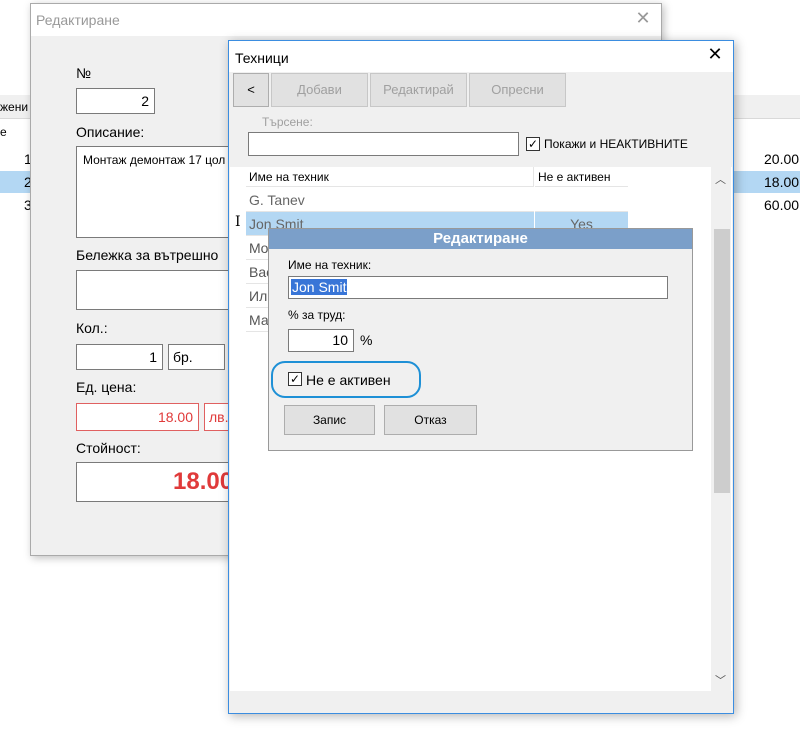 The image size is (800, 729). What do you see at coordinates (782, 159) in the screenshot?
I see `row-amount: 20.00` at bounding box center [782, 159].